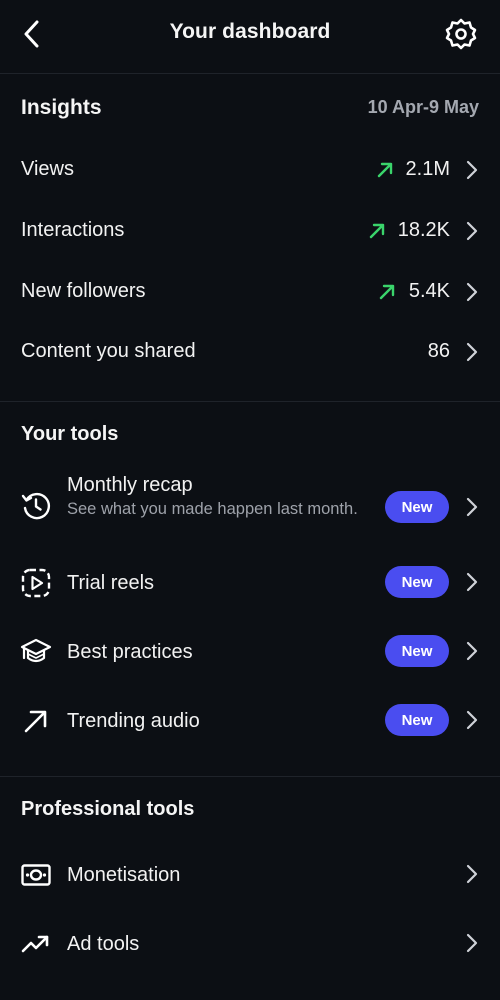  I want to click on professional-tools-heading: Professional tools, so click(108, 809).